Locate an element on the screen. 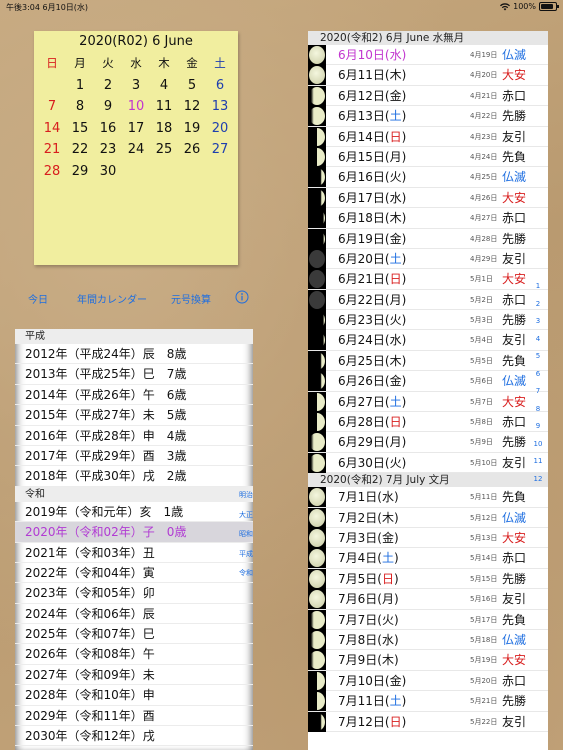  era-row: 2016年（平成28年）申 4歳 is located at coordinates (134, 436).